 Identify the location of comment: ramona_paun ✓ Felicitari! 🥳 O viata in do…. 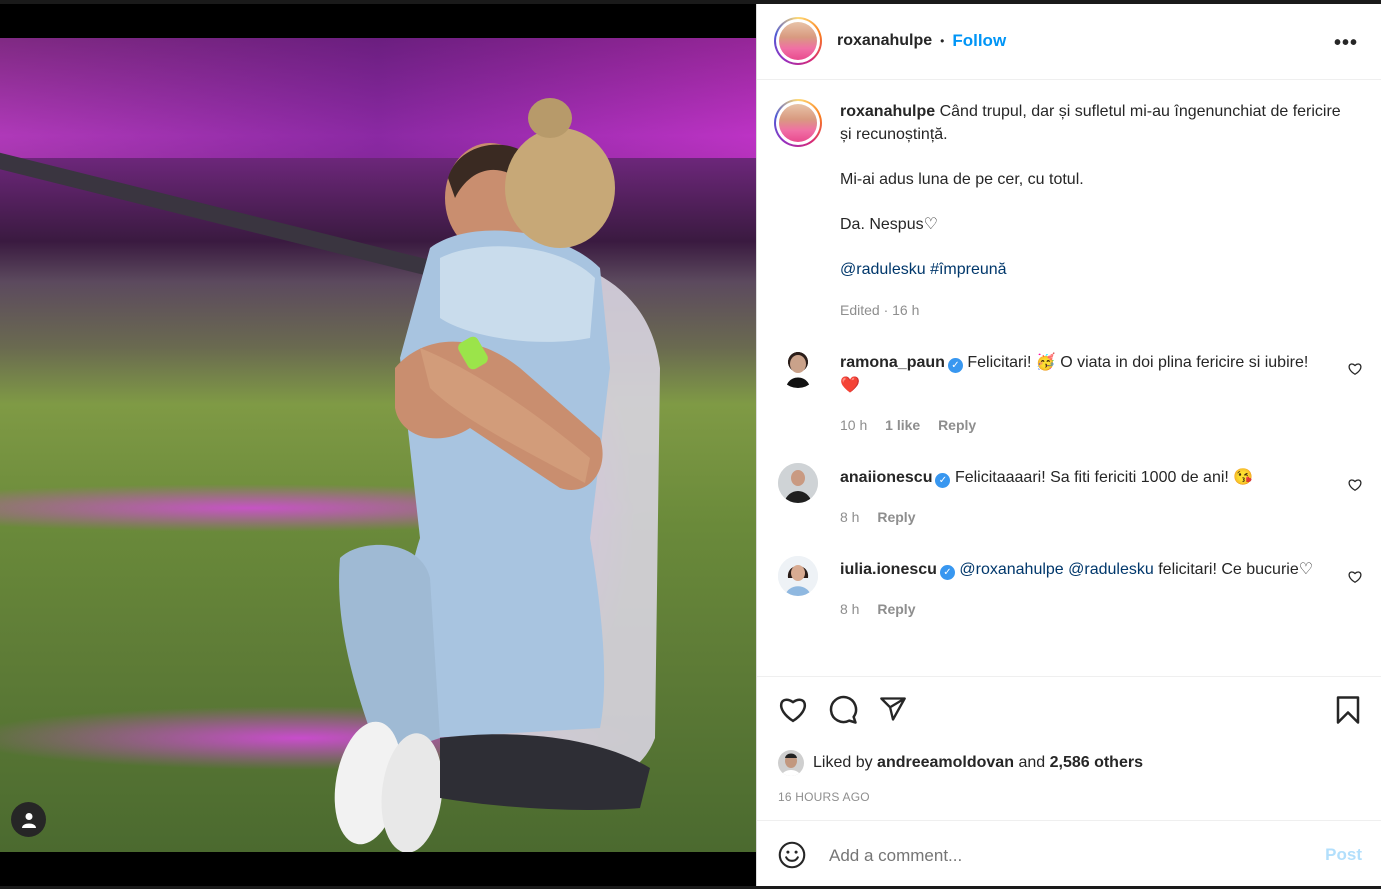
(1085, 394).